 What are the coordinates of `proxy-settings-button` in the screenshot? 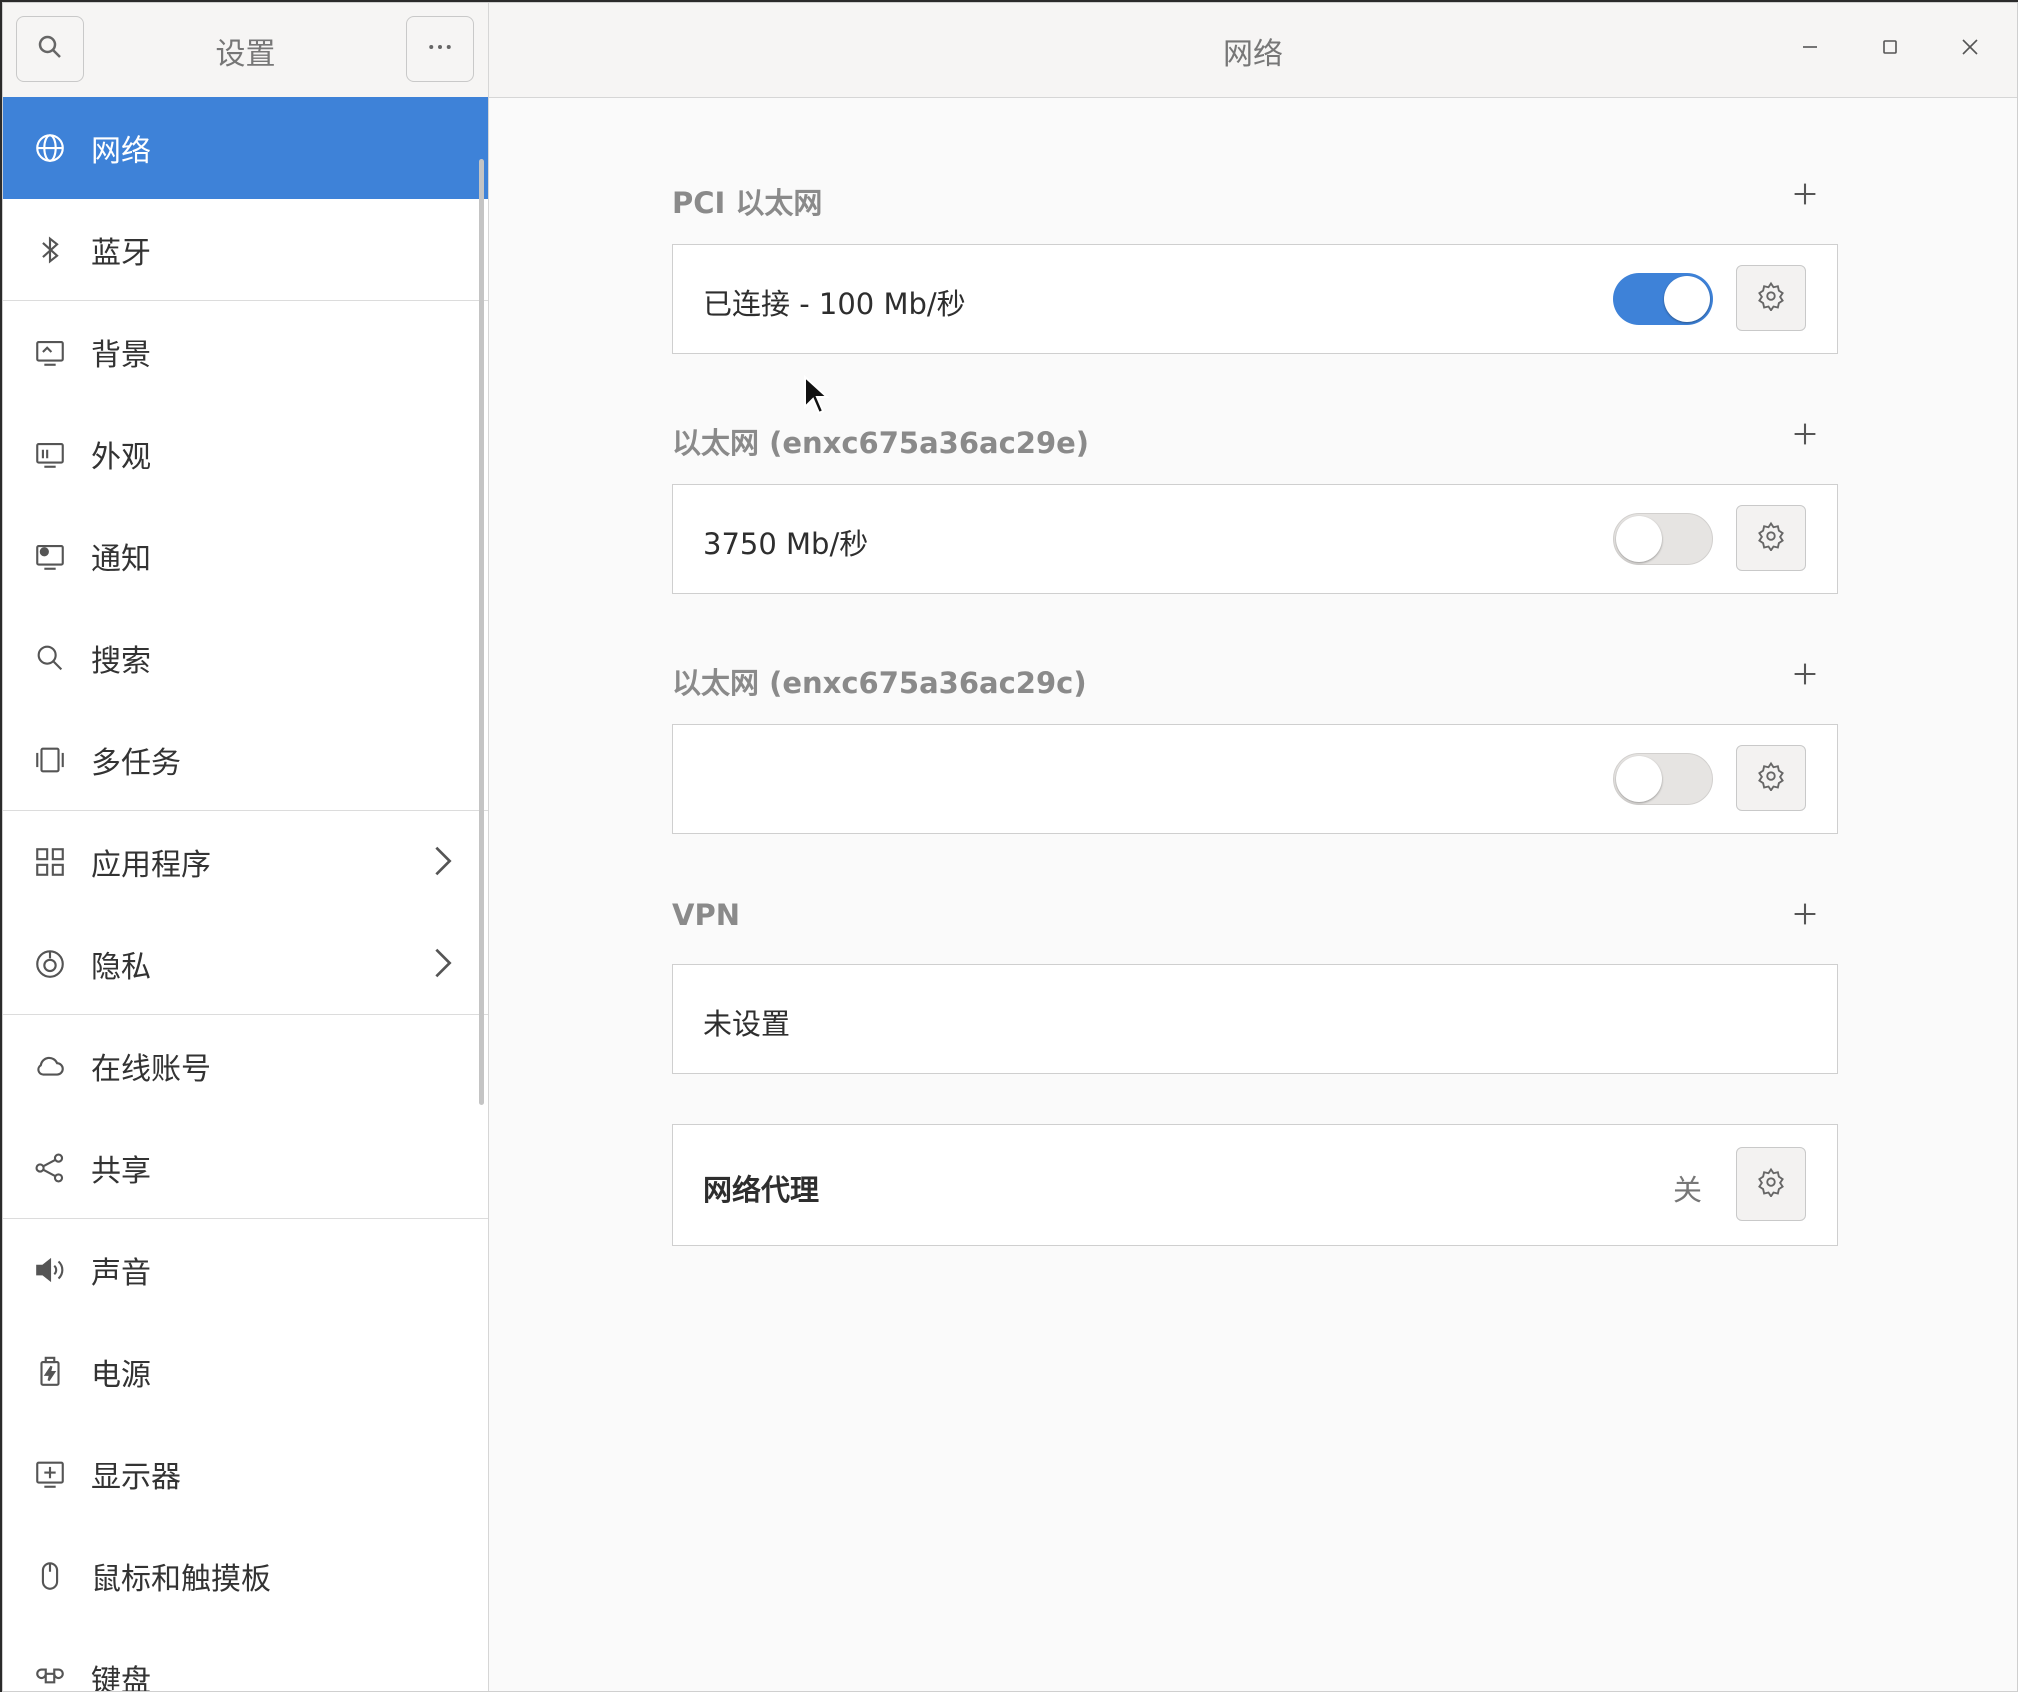 It's located at (1771, 1184).